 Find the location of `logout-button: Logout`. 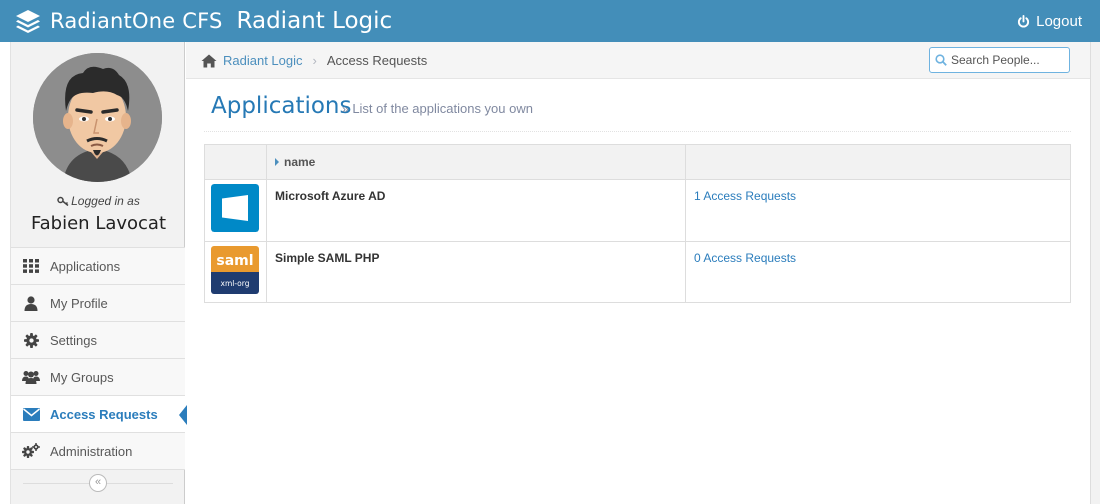

logout-button: Logout is located at coordinates (1049, 21).